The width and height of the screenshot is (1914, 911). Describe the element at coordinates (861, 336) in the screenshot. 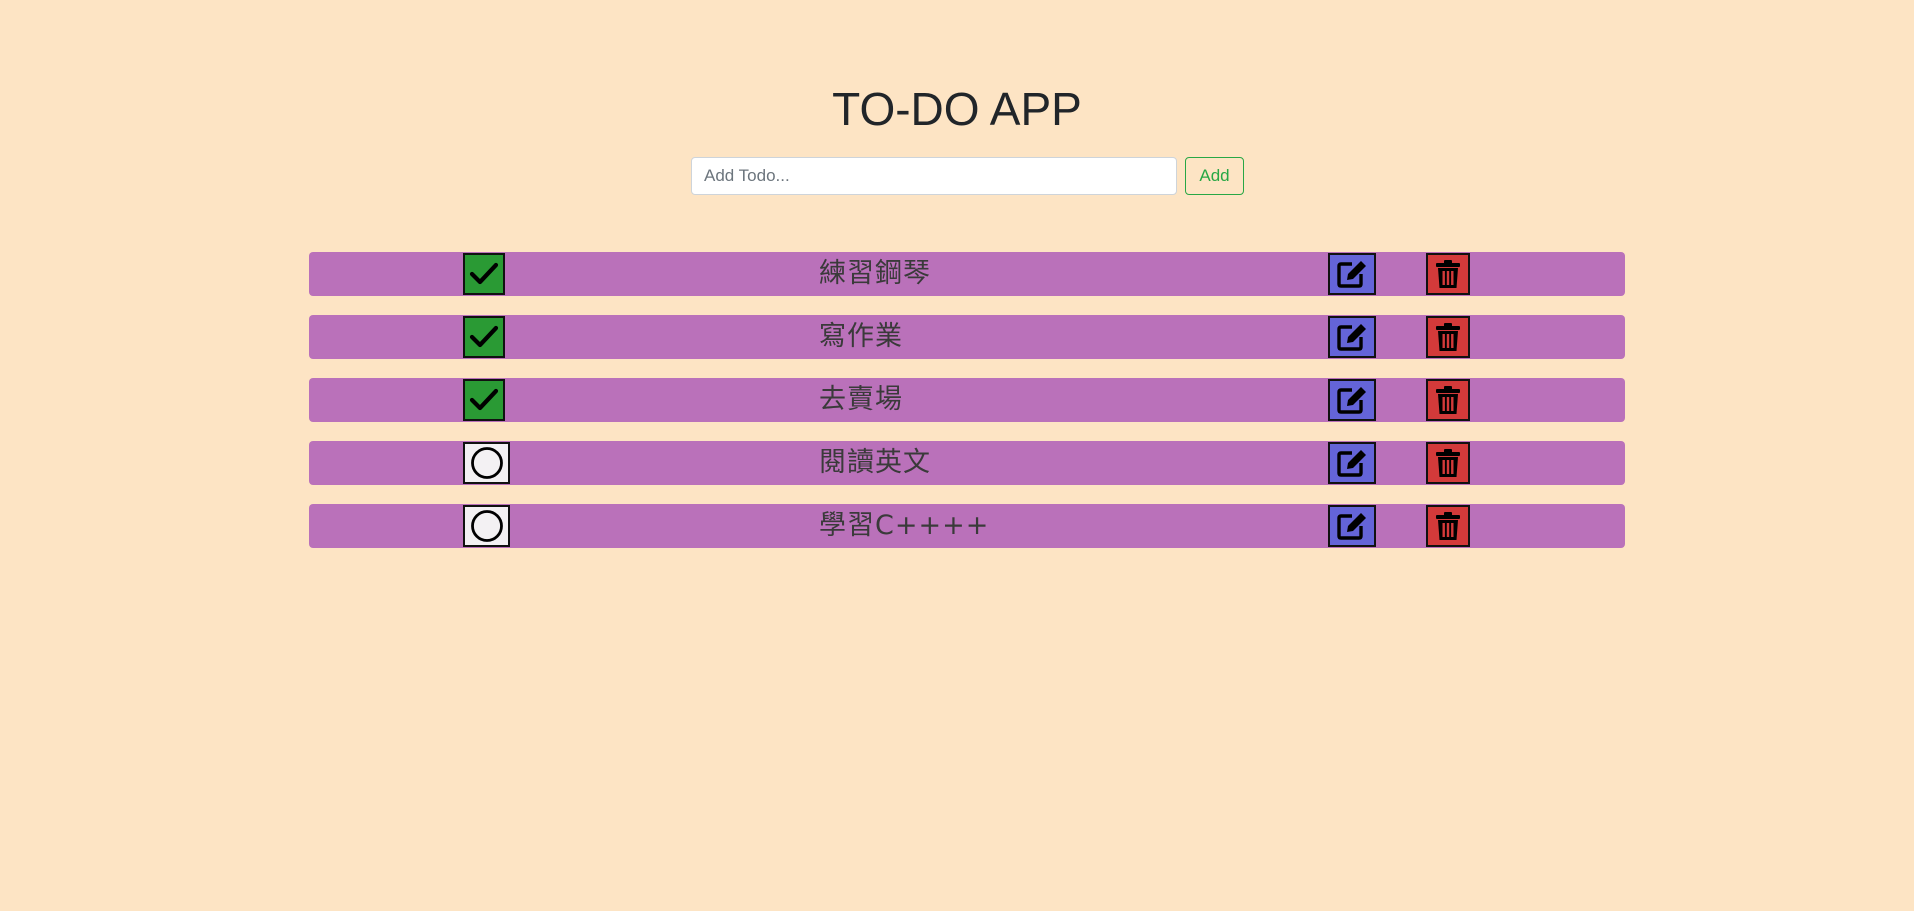

I see `todo-text: 寫作業` at that location.